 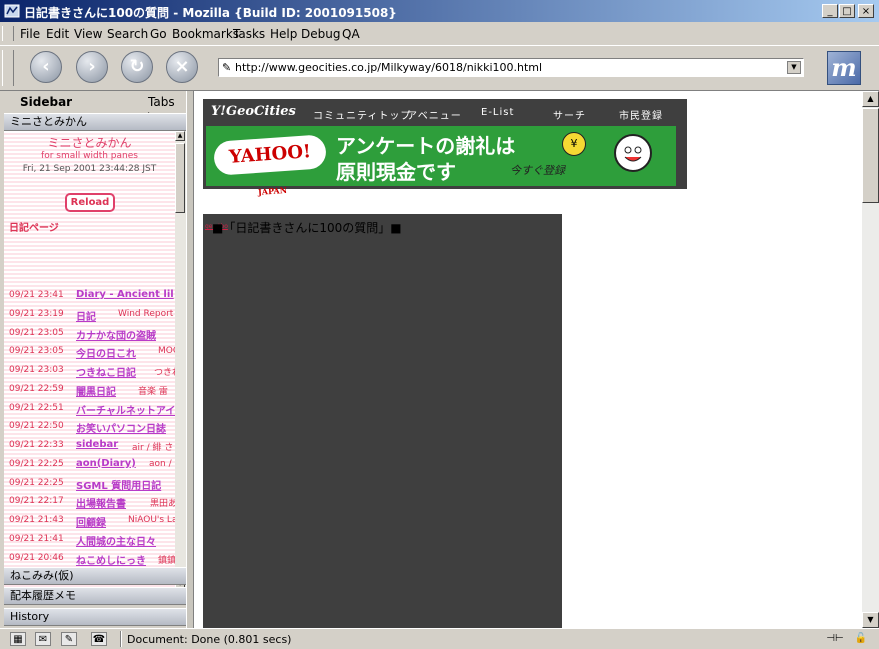 What do you see at coordinates (830, 11) in the screenshot?
I see `minimize-button: _` at bounding box center [830, 11].